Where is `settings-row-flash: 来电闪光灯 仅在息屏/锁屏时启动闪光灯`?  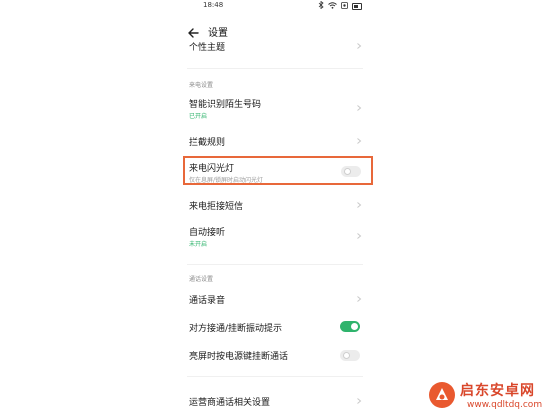 settings-row-flash: 来电闪光灯 仅在息屏/锁屏时启动闪光灯 is located at coordinates (276, 172).